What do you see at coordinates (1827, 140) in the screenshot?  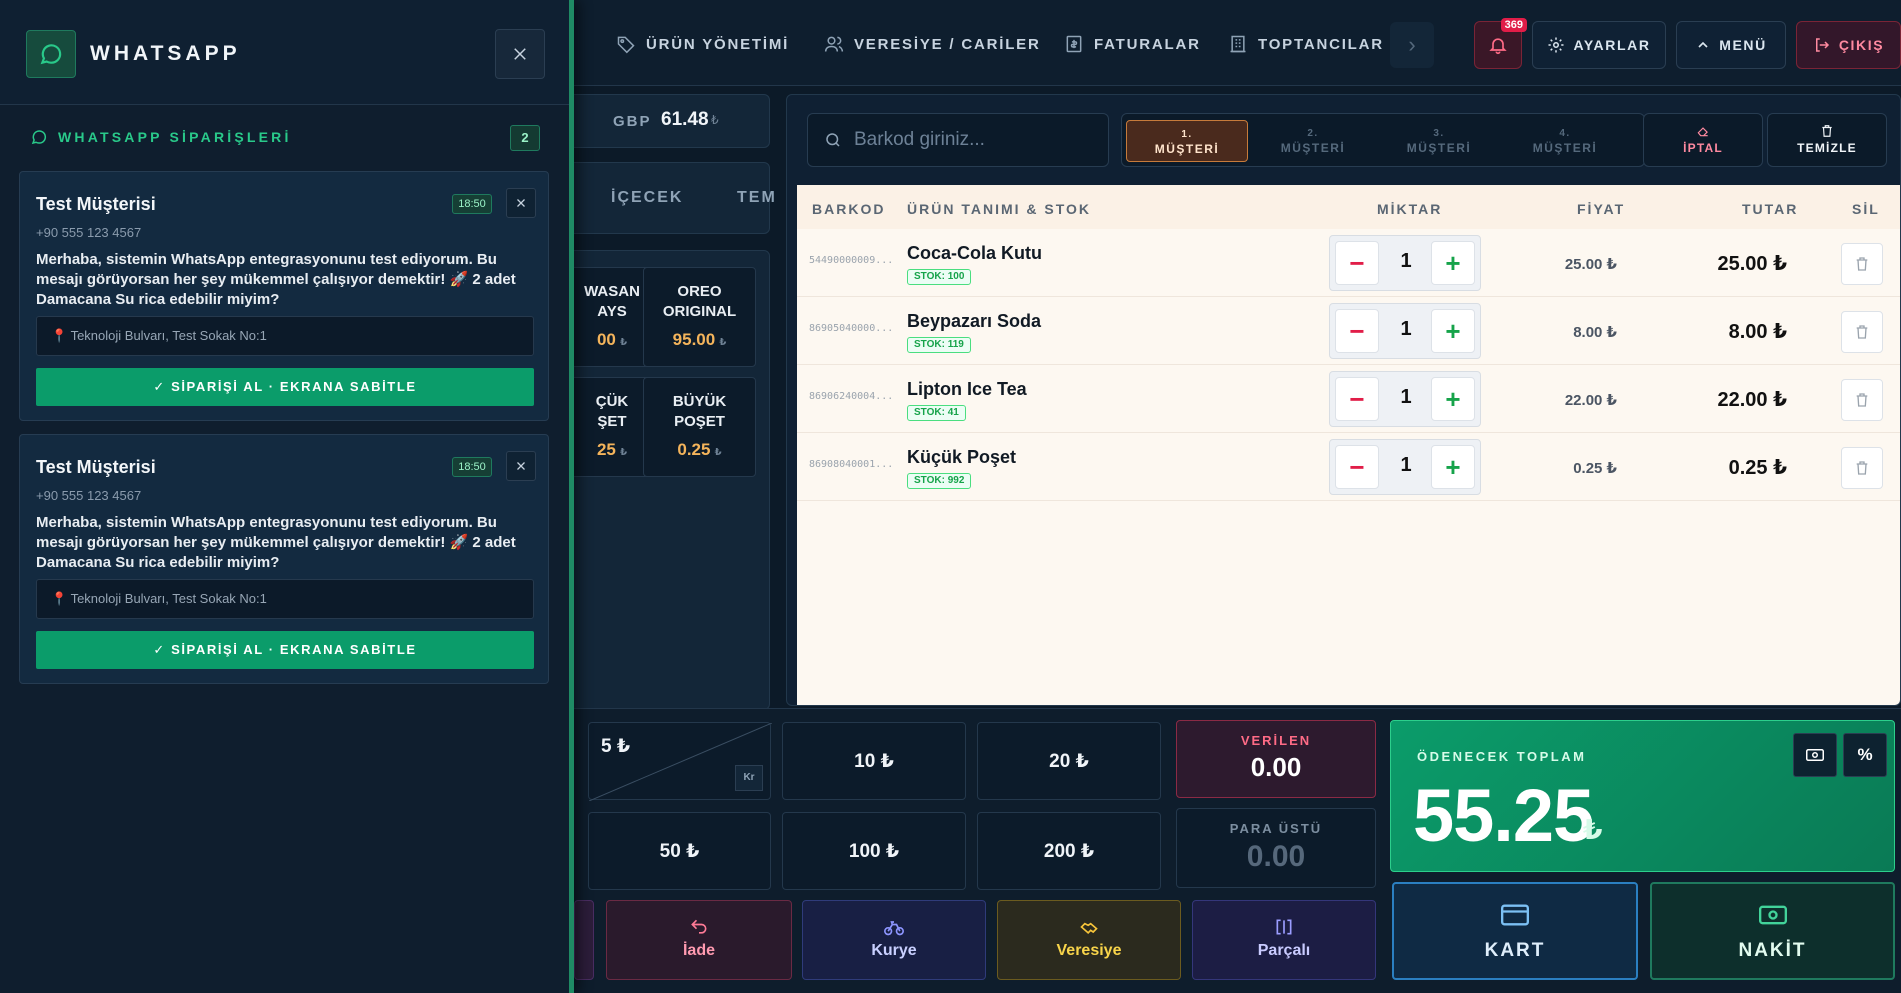 I see `clear-button: TEMİZLE` at bounding box center [1827, 140].